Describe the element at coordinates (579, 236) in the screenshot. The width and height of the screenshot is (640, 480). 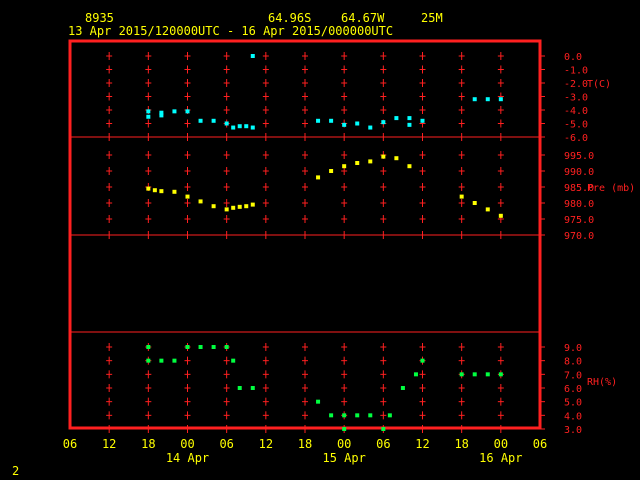
I see `y-tick-label: 970.0` at that location.